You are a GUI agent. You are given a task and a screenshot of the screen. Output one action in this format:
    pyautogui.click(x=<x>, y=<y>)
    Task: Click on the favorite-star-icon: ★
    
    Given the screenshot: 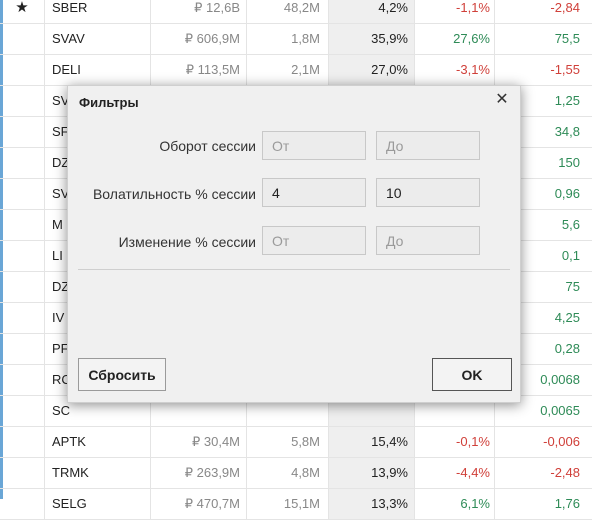 What is the action you would take?
    pyautogui.click(x=22, y=11)
    